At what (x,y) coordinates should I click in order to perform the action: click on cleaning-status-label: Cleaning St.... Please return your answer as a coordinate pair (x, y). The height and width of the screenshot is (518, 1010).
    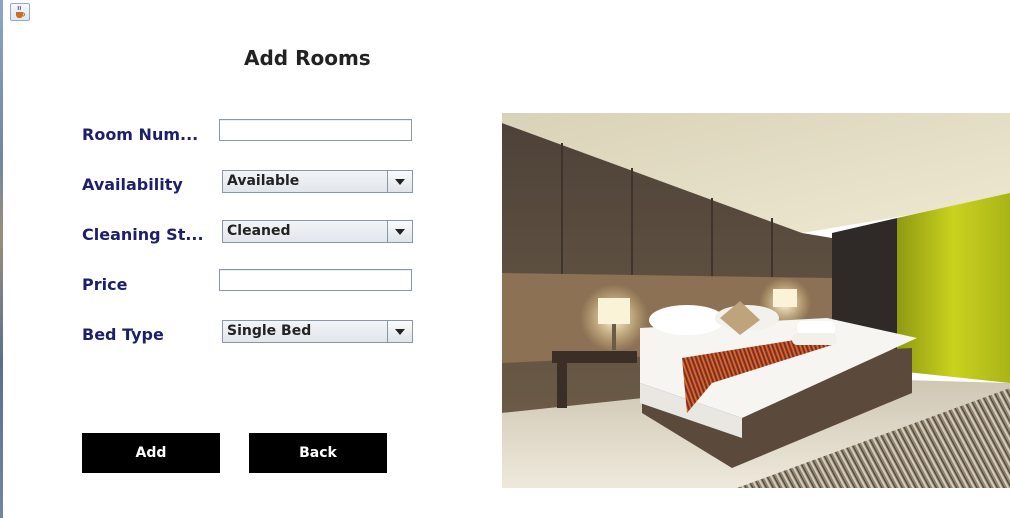
    Looking at the image, I should click on (143, 234).